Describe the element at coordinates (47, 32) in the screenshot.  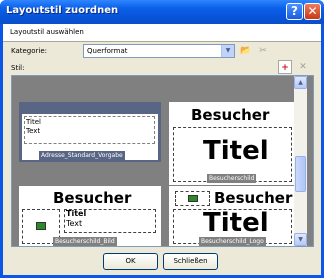
I see `header-text: Layoutstil auswählen` at that location.